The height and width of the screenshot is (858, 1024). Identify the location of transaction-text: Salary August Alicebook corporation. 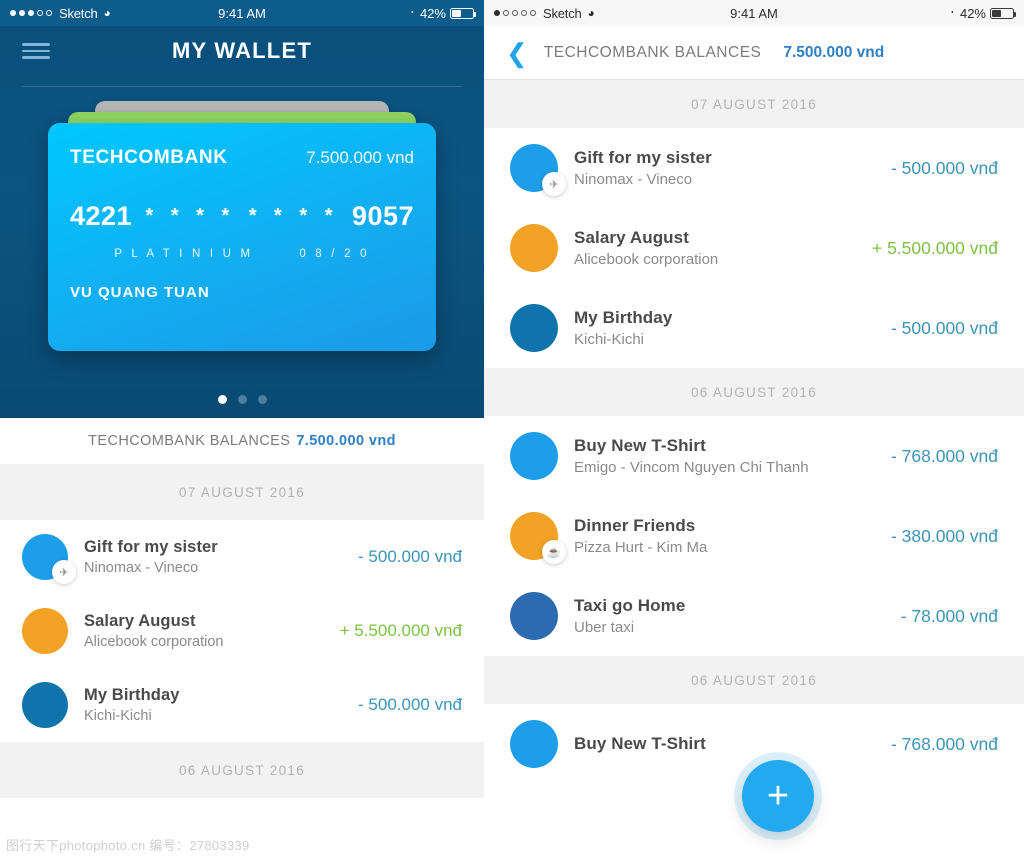
(715, 248).